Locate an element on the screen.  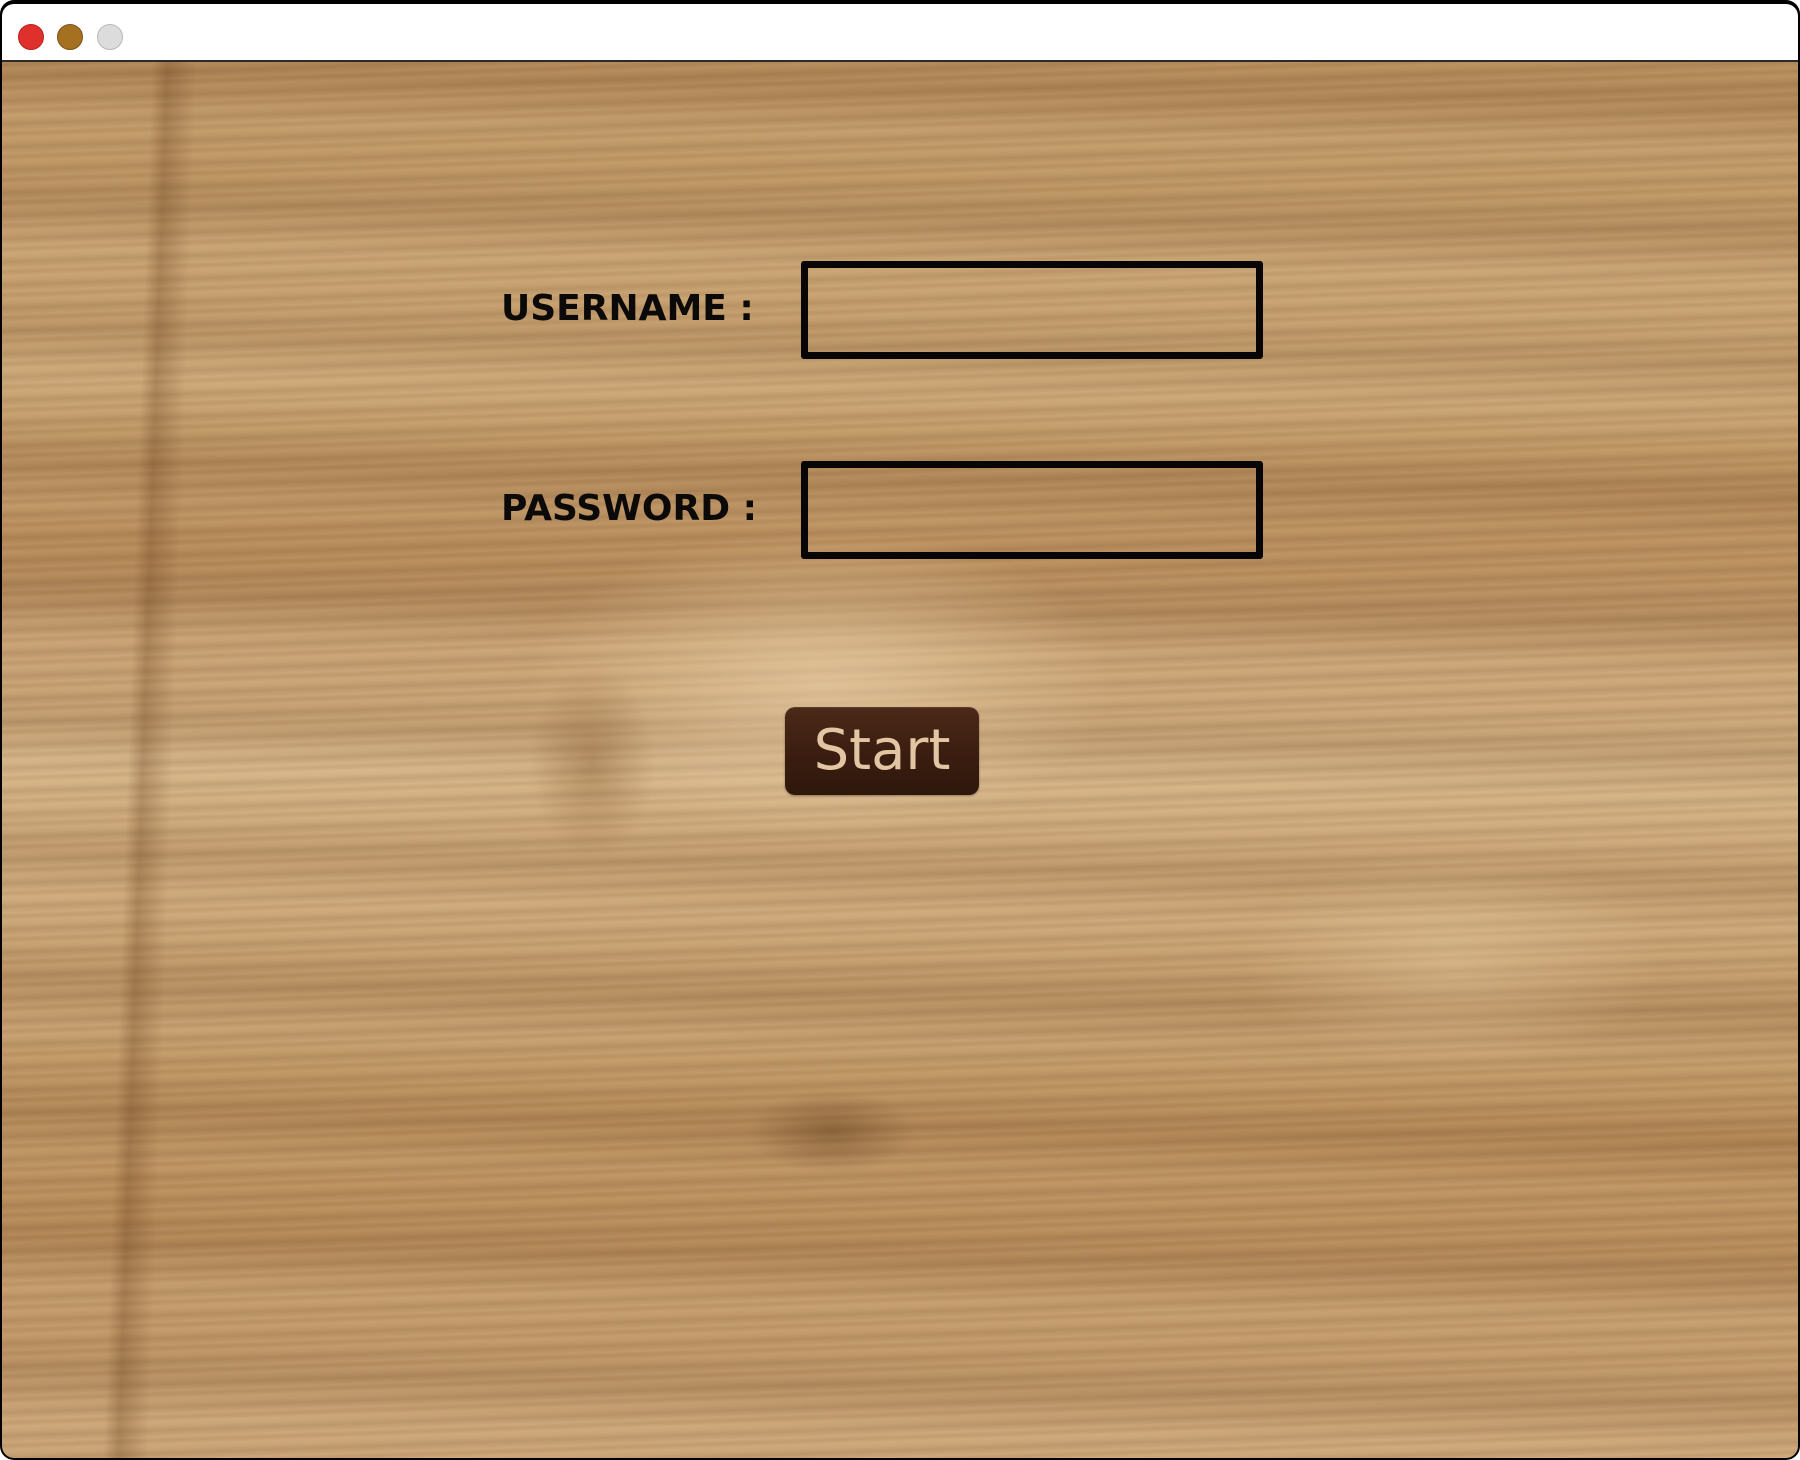
username-input is located at coordinates (1032, 310).